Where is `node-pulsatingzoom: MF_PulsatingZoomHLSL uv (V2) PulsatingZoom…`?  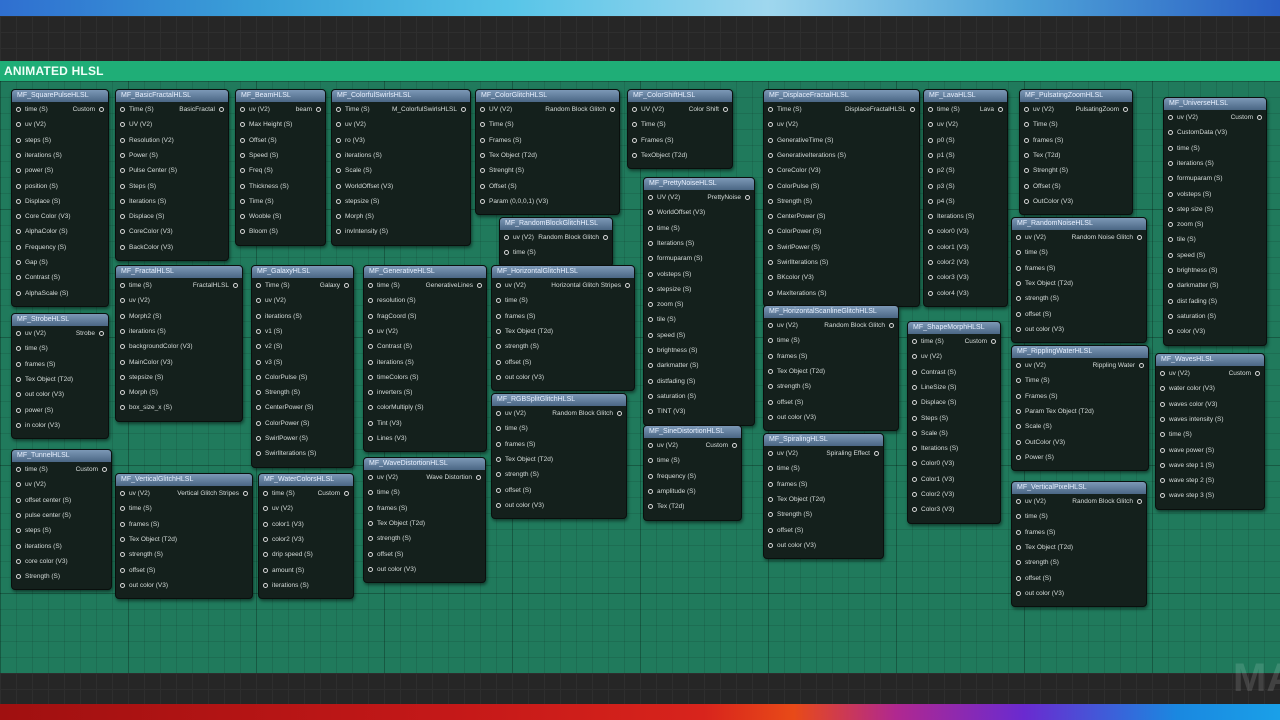
node-pulsatingzoom: MF_PulsatingZoomHLSL uv (V2) PulsatingZoom… is located at coordinates (1076, 152).